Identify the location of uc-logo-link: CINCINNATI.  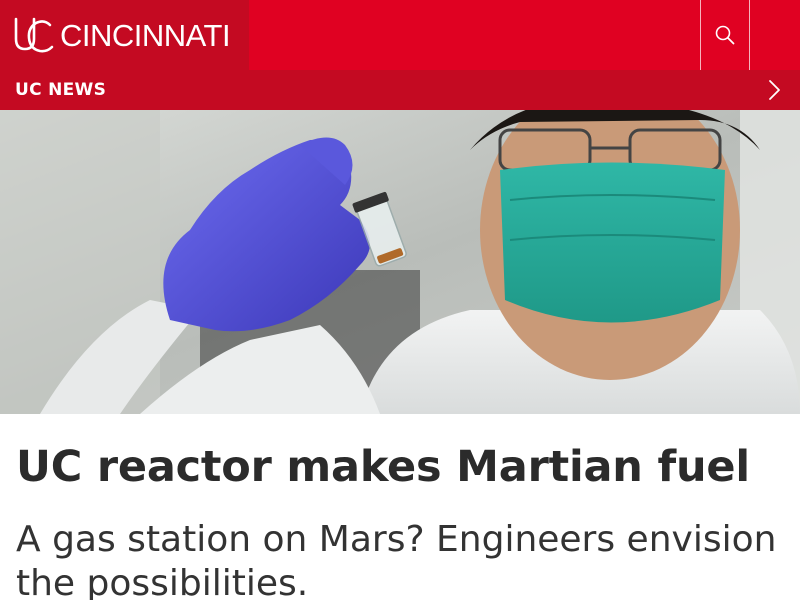
(124, 35).